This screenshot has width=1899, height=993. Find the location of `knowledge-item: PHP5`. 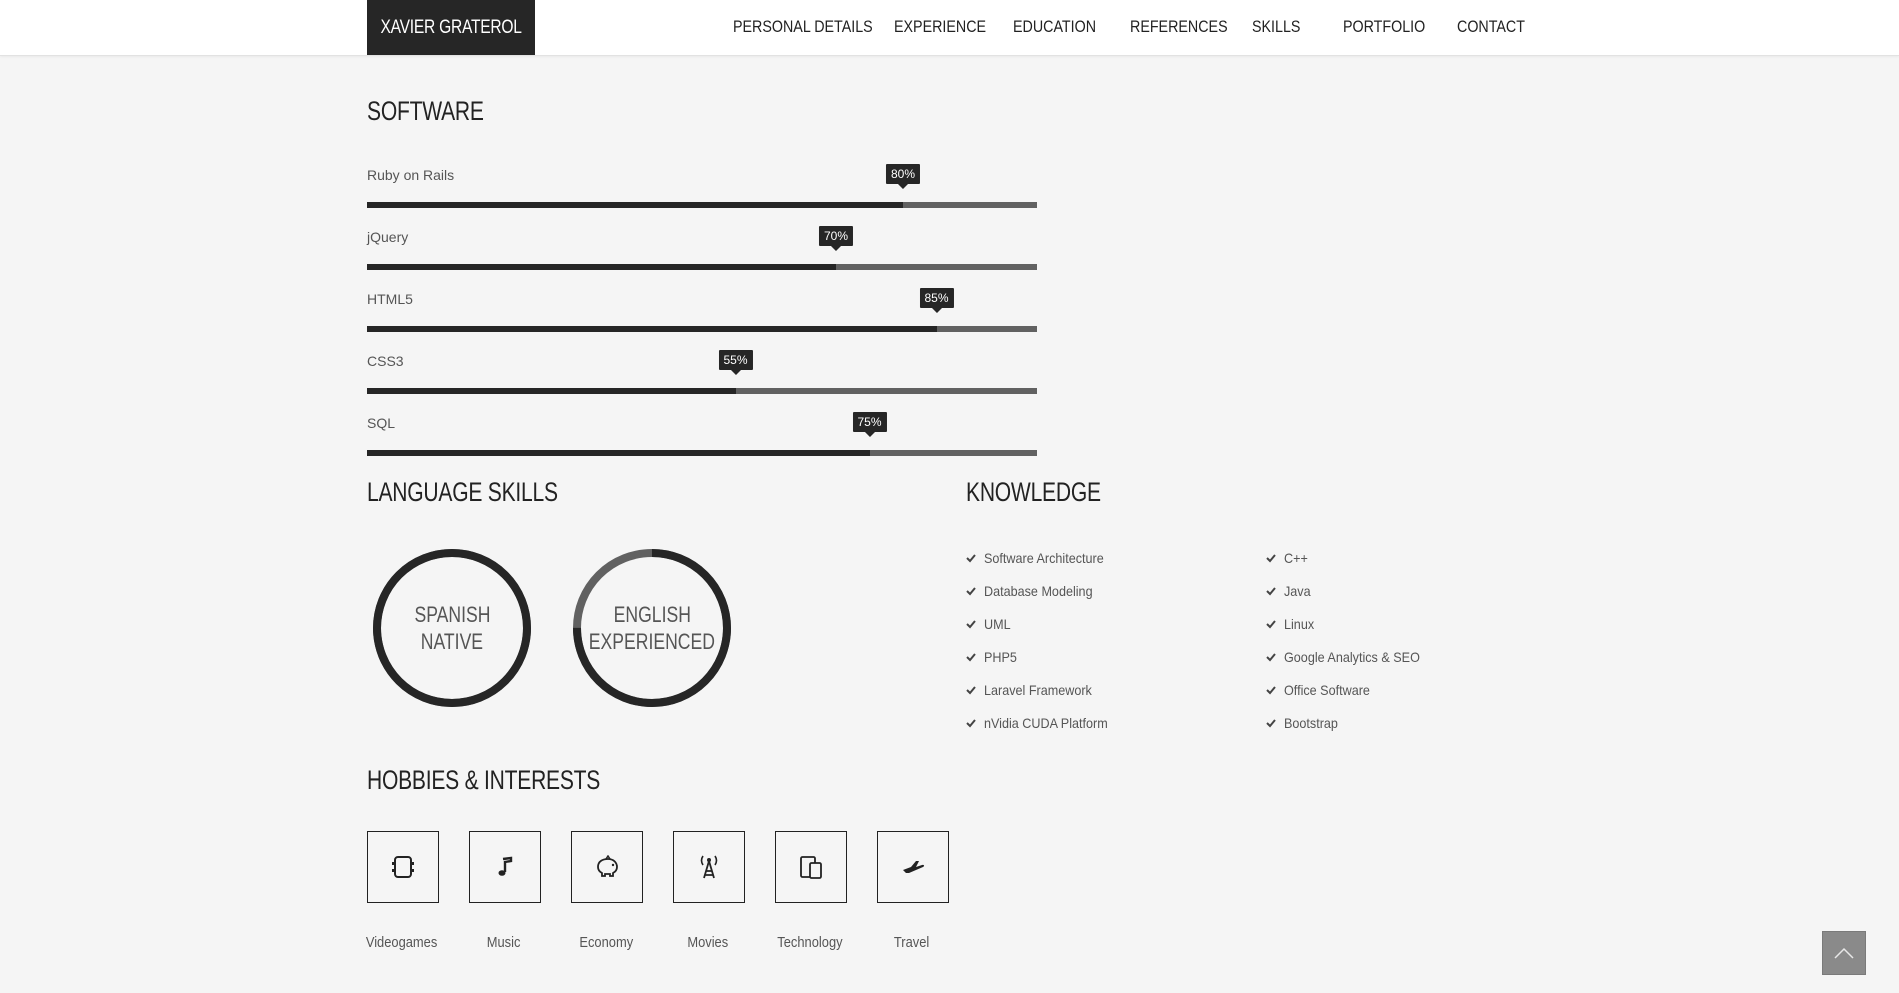

knowledge-item: PHP5 is located at coordinates (993, 657).